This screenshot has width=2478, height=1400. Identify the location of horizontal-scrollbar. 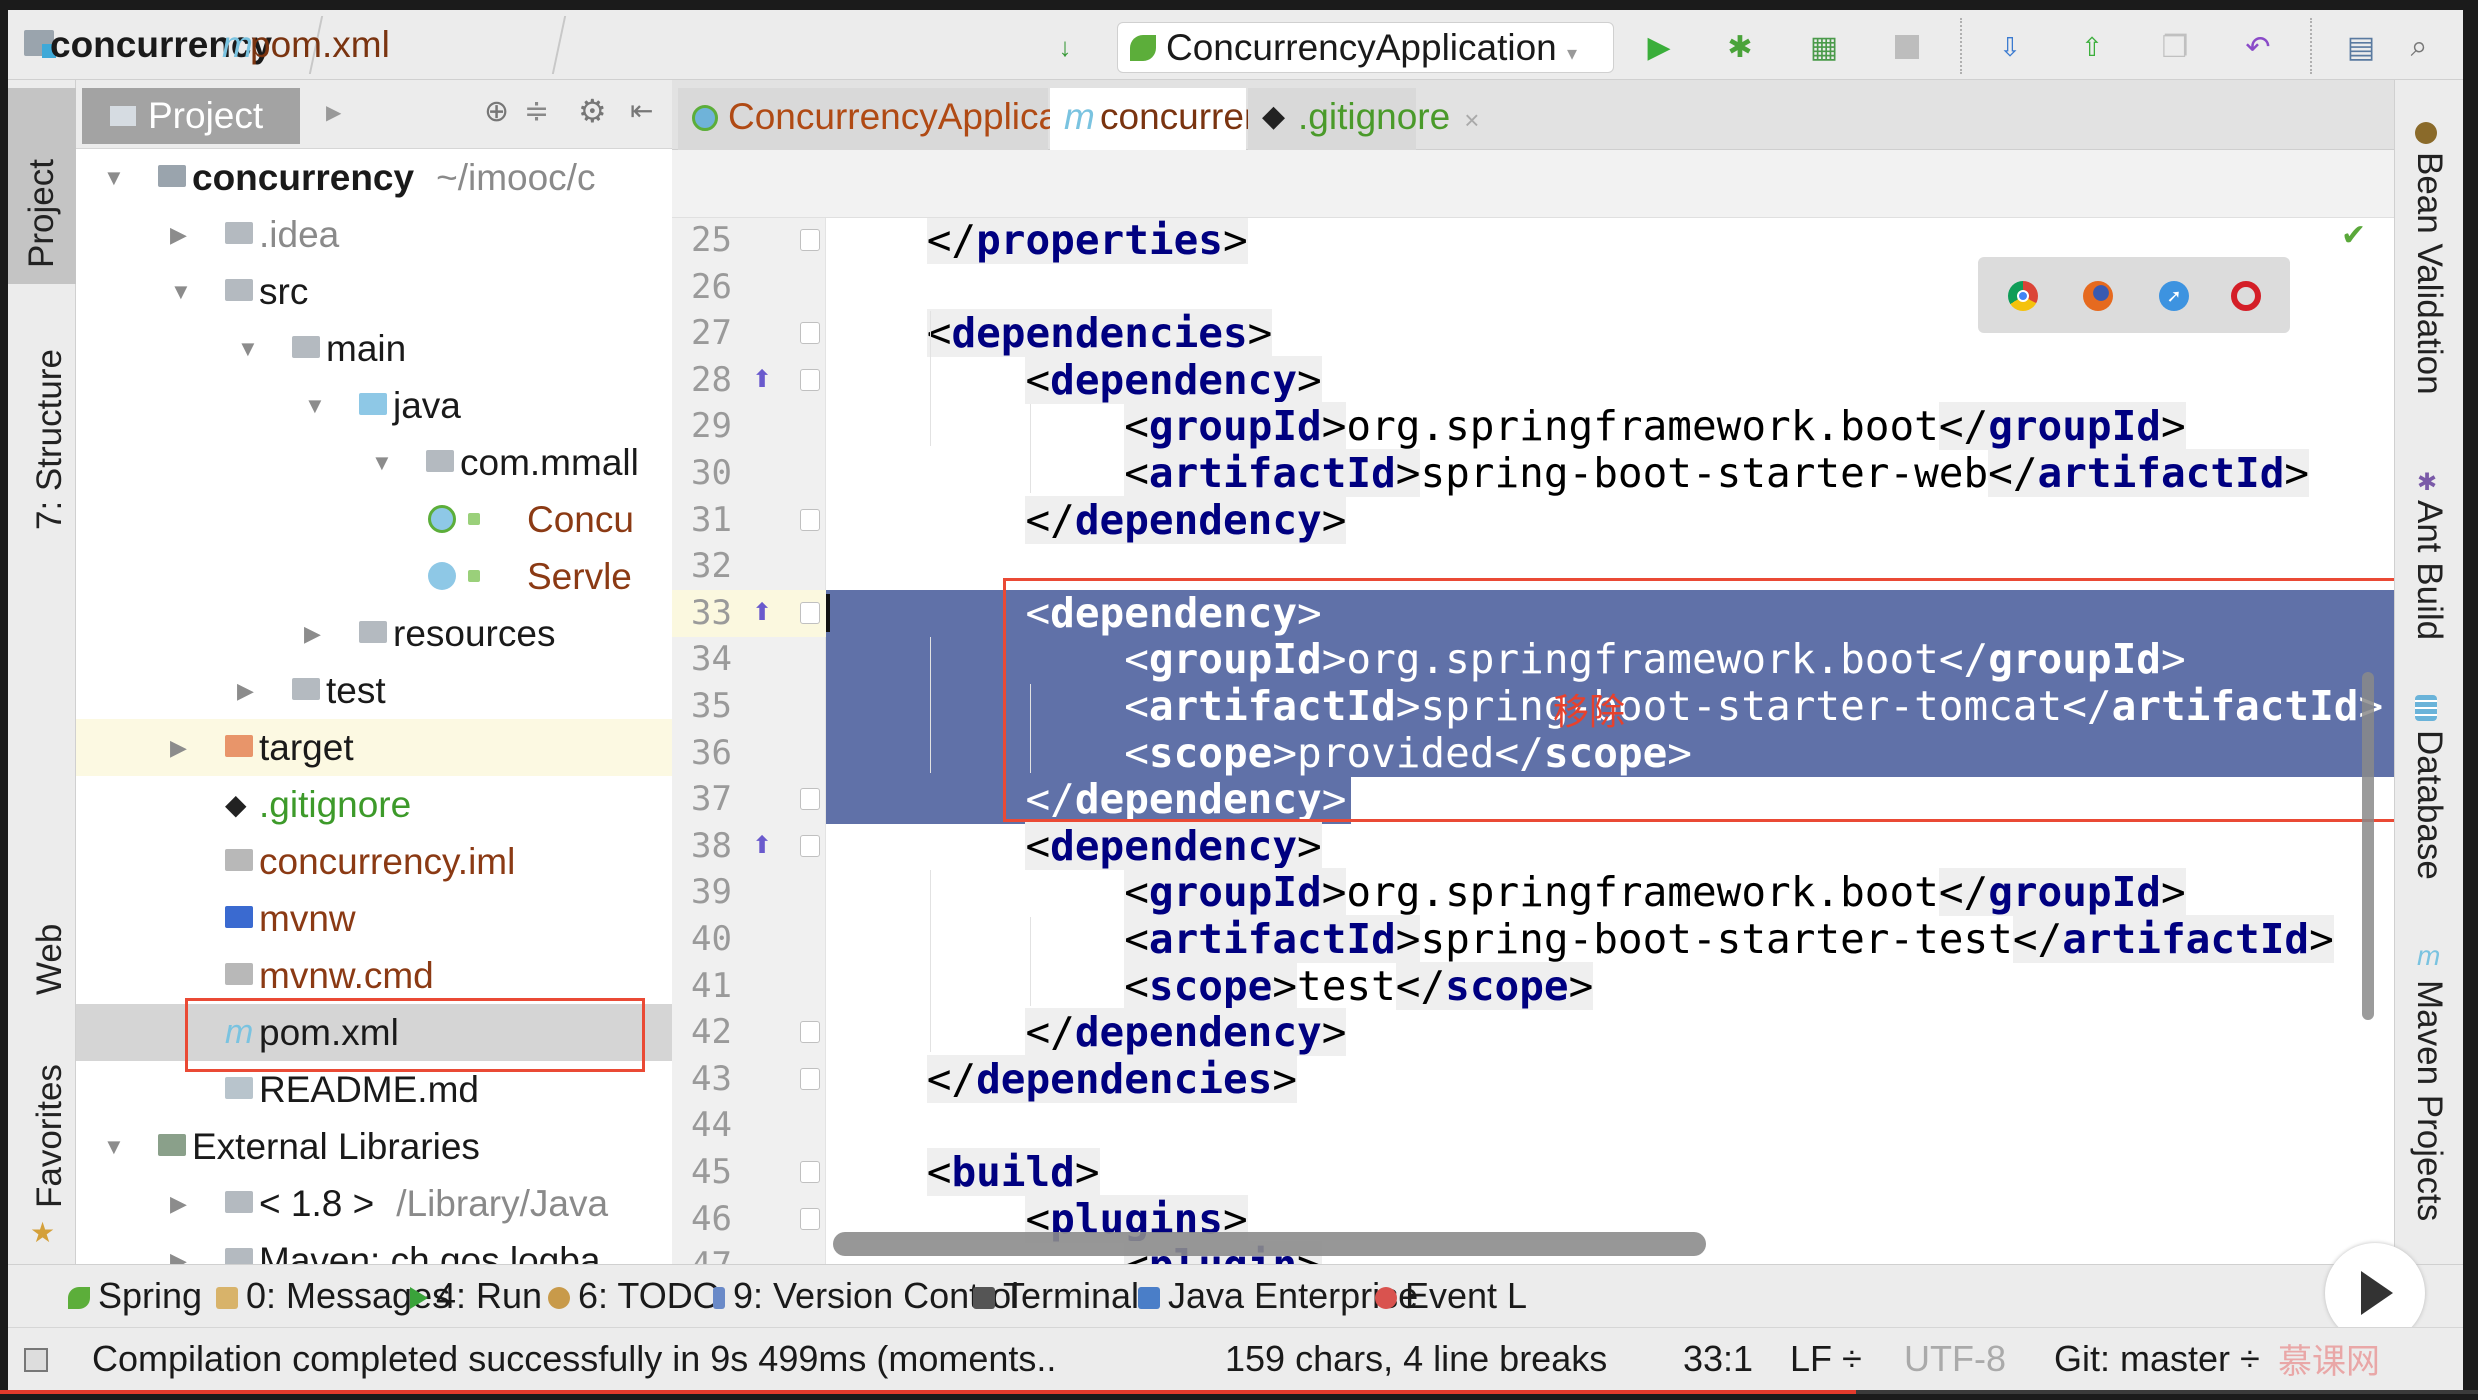
(1269, 1244).